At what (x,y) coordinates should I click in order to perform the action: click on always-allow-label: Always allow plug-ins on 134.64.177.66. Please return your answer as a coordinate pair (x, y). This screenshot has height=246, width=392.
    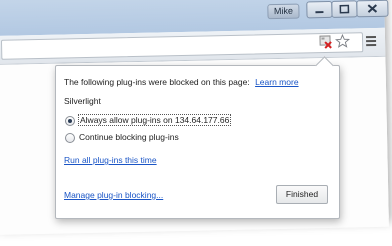
    Looking at the image, I should click on (155, 120).